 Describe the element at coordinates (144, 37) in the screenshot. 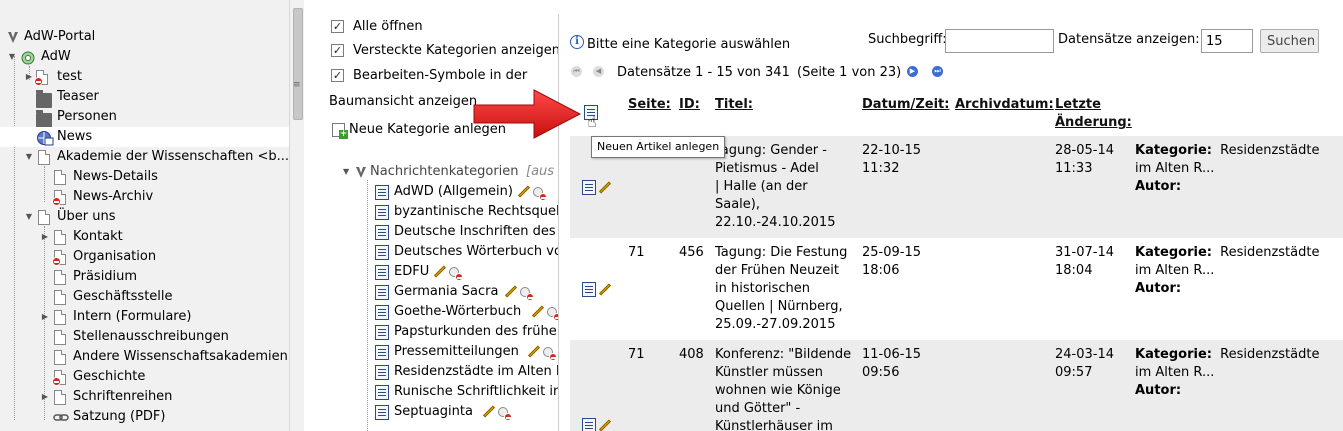

I see `tree-item-adw-portal: AdW-Portal` at that location.